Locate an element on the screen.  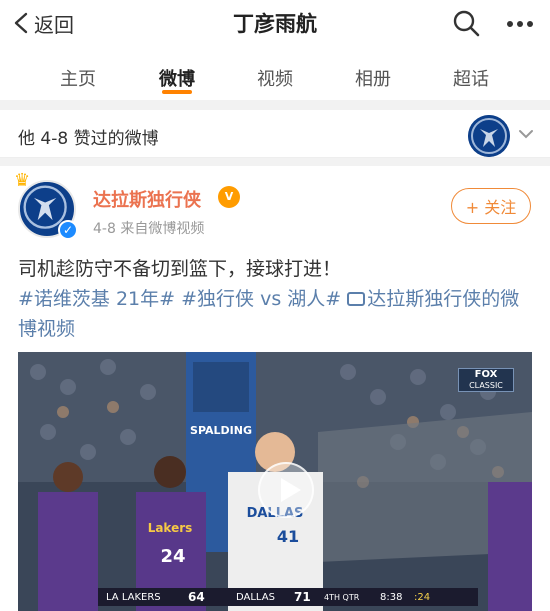
away-score: 64 is located at coordinates (196, 597).